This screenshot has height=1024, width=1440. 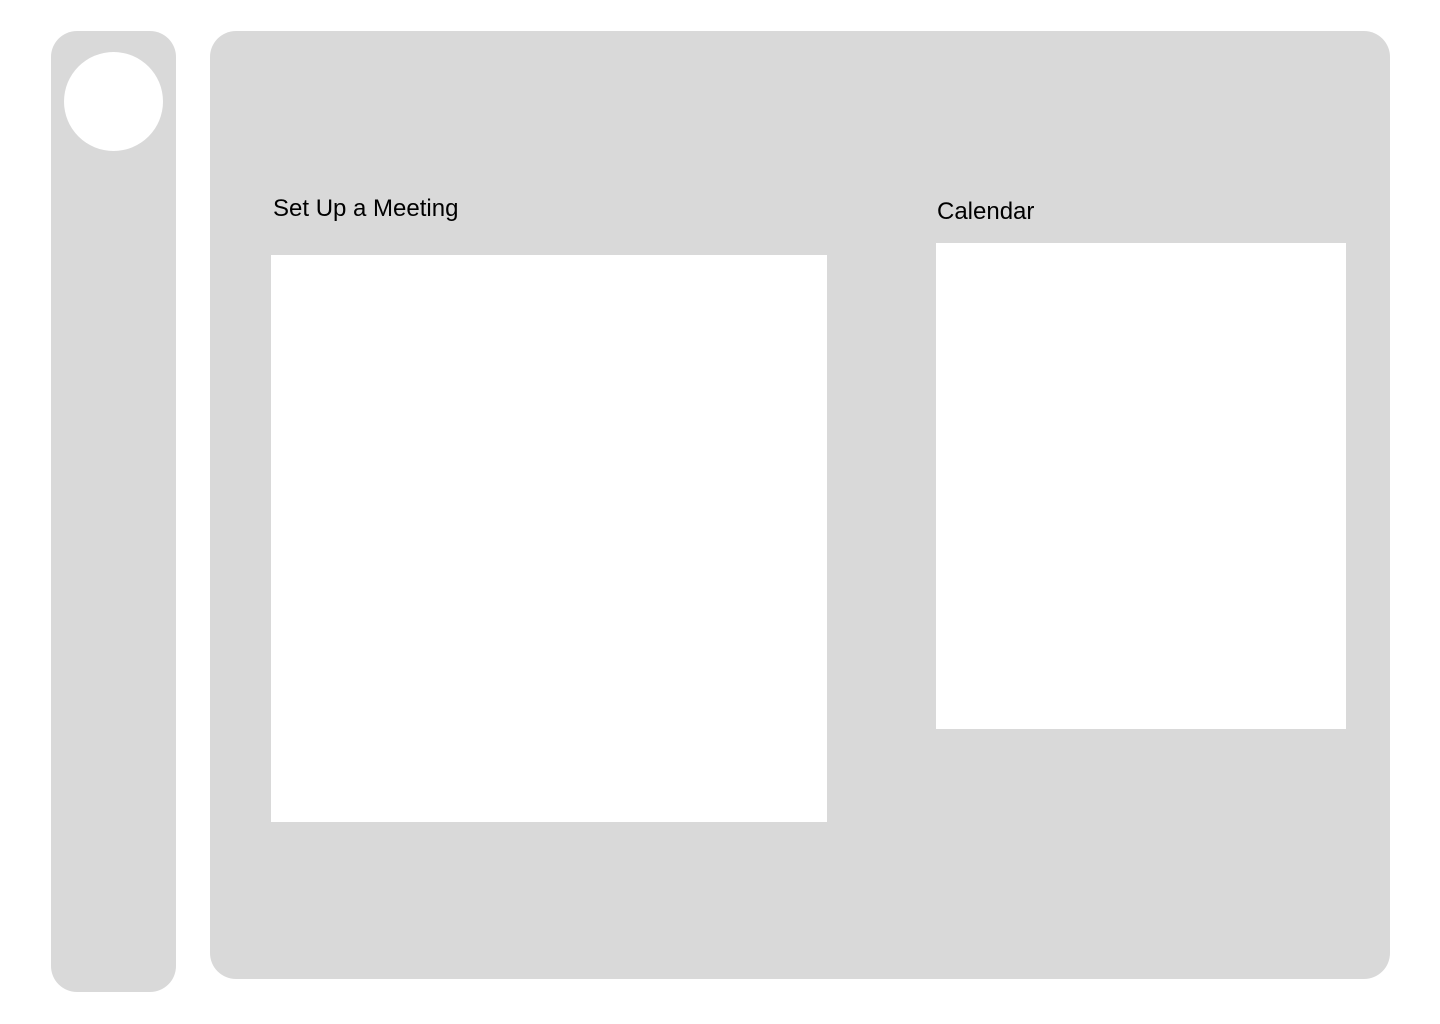 I want to click on calendar-section-title: Calendar, so click(x=986, y=211).